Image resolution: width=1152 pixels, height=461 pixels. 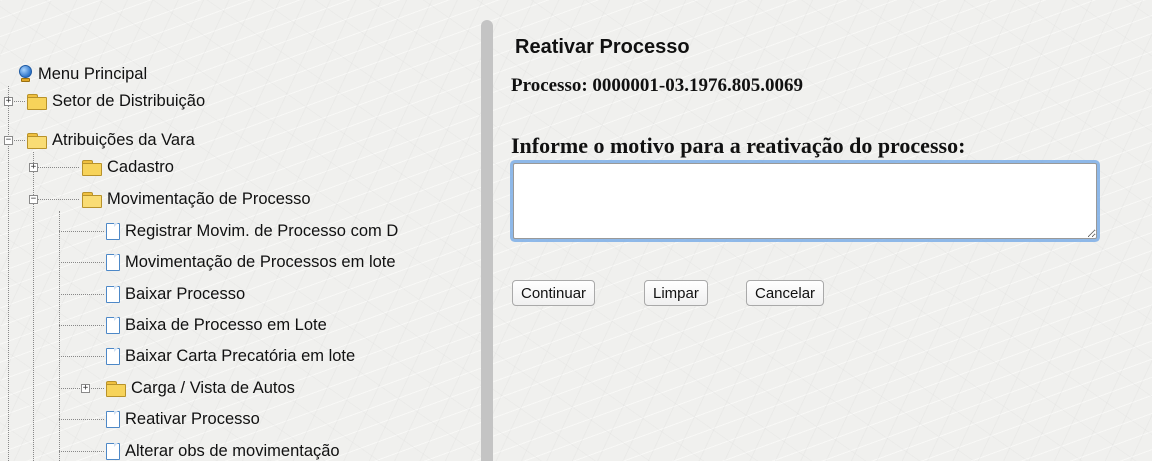 I want to click on tree-item-label: Carga / Vista de Autos, so click(x=213, y=387).